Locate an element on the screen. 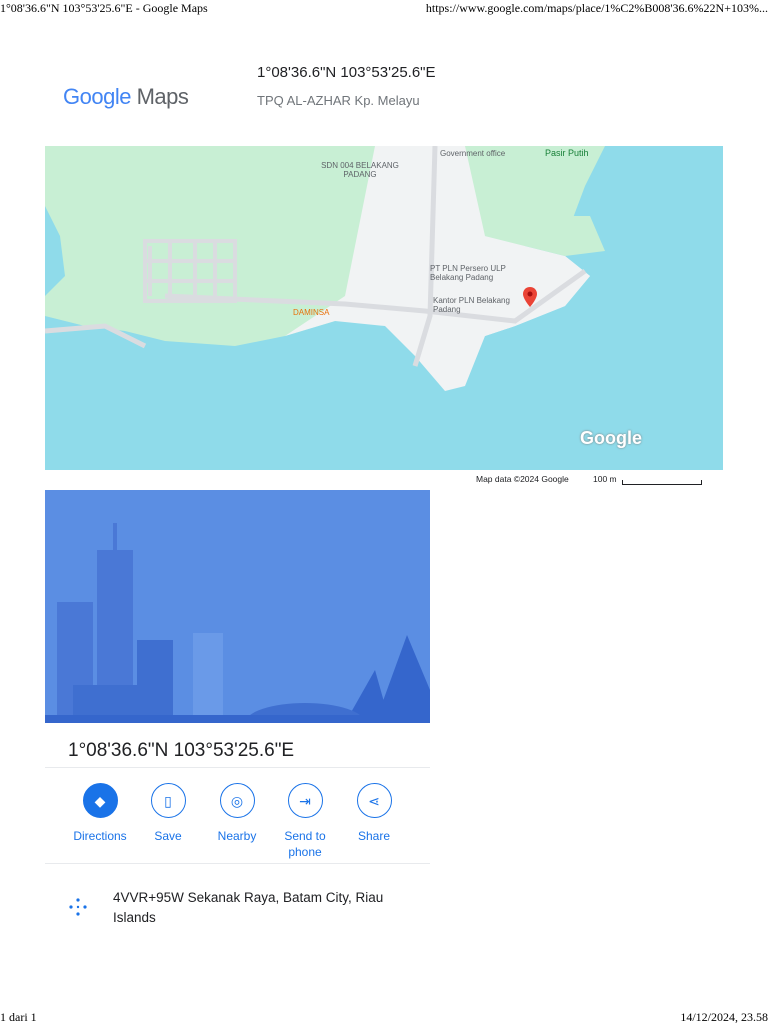 The image size is (768, 1025). bookmark-icon: ▯ is located at coordinates (168, 800).